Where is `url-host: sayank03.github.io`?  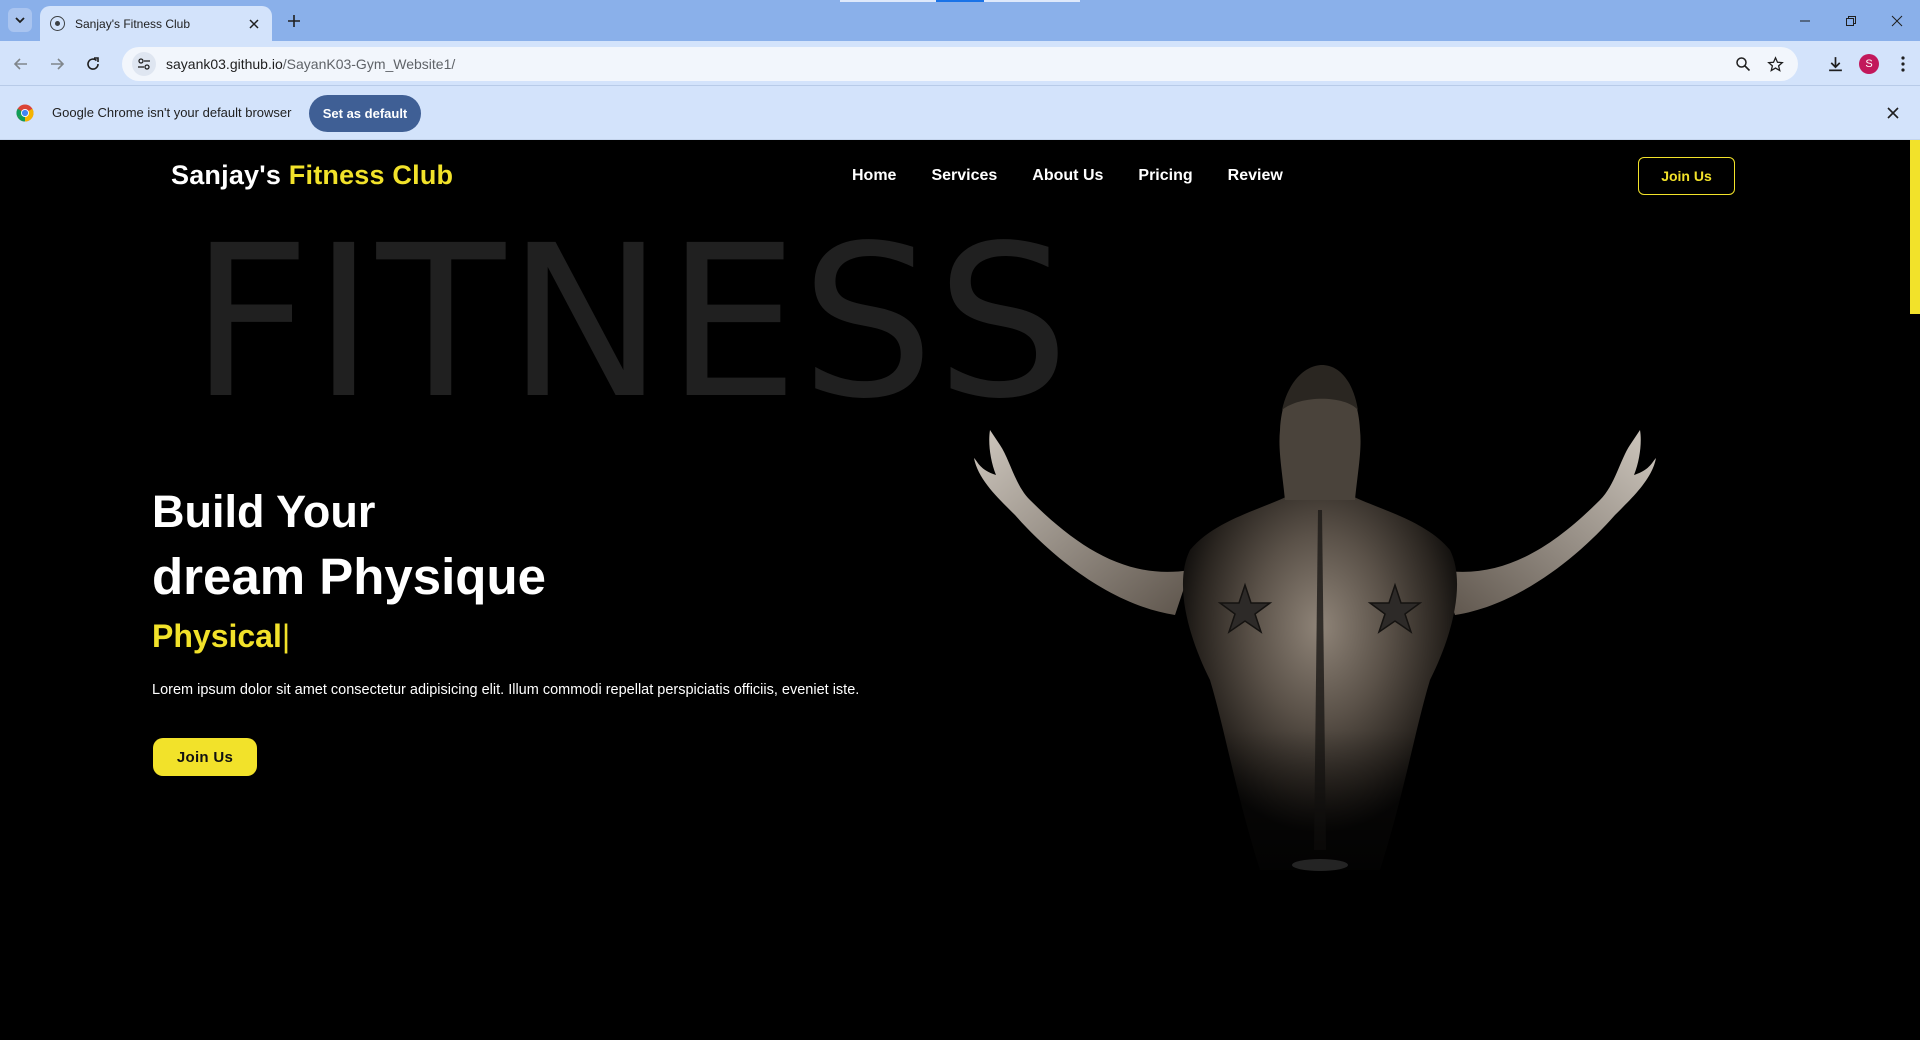 url-host: sayank03.github.io is located at coordinates (224, 64).